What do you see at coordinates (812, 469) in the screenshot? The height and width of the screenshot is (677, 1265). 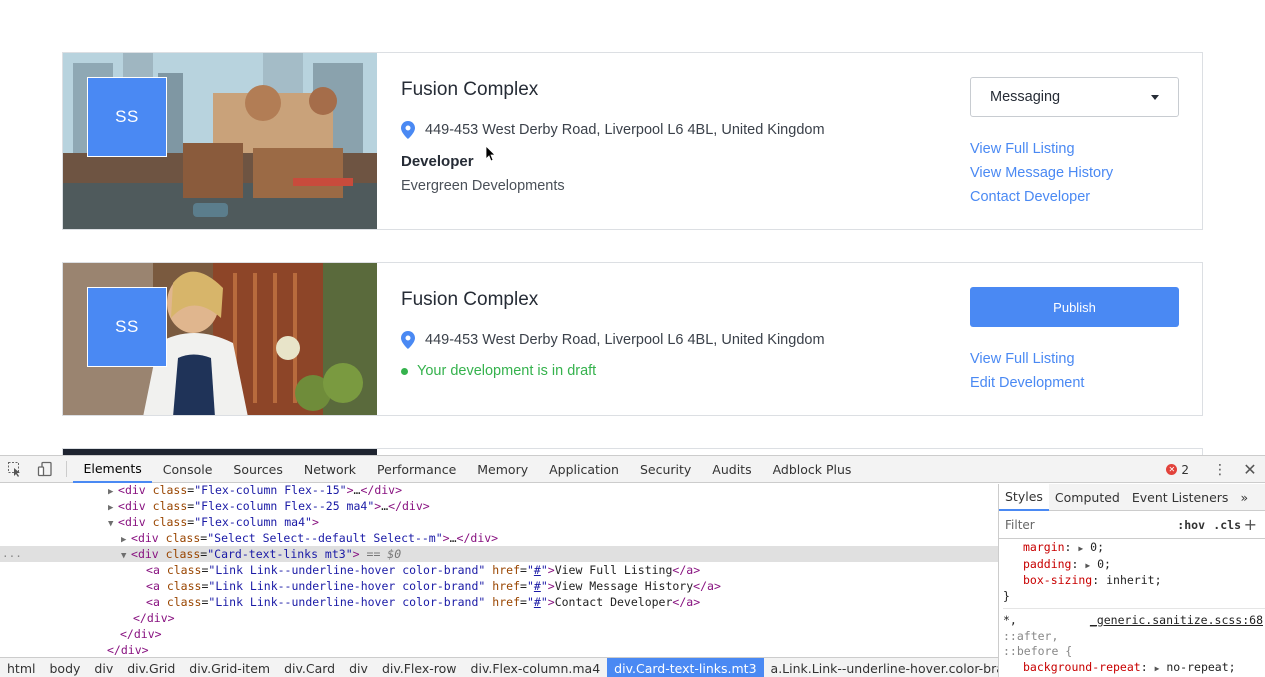 I see `tab-adblock-plus: Adblock Plus` at bounding box center [812, 469].